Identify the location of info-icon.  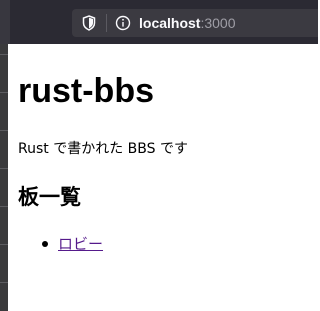
(123, 23).